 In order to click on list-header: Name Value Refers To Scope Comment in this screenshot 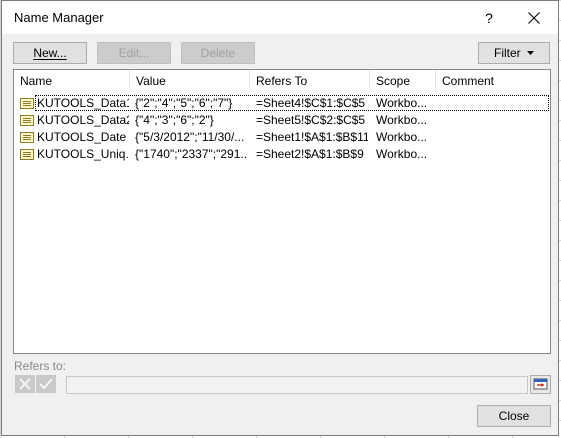, I will do `click(282, 81)`.